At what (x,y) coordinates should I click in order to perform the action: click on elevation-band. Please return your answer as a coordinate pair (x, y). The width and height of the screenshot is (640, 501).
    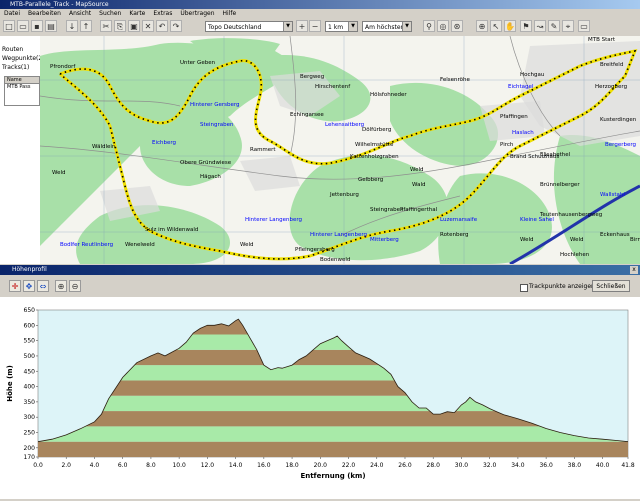
    Looking at the image, I should click on (333, 449).